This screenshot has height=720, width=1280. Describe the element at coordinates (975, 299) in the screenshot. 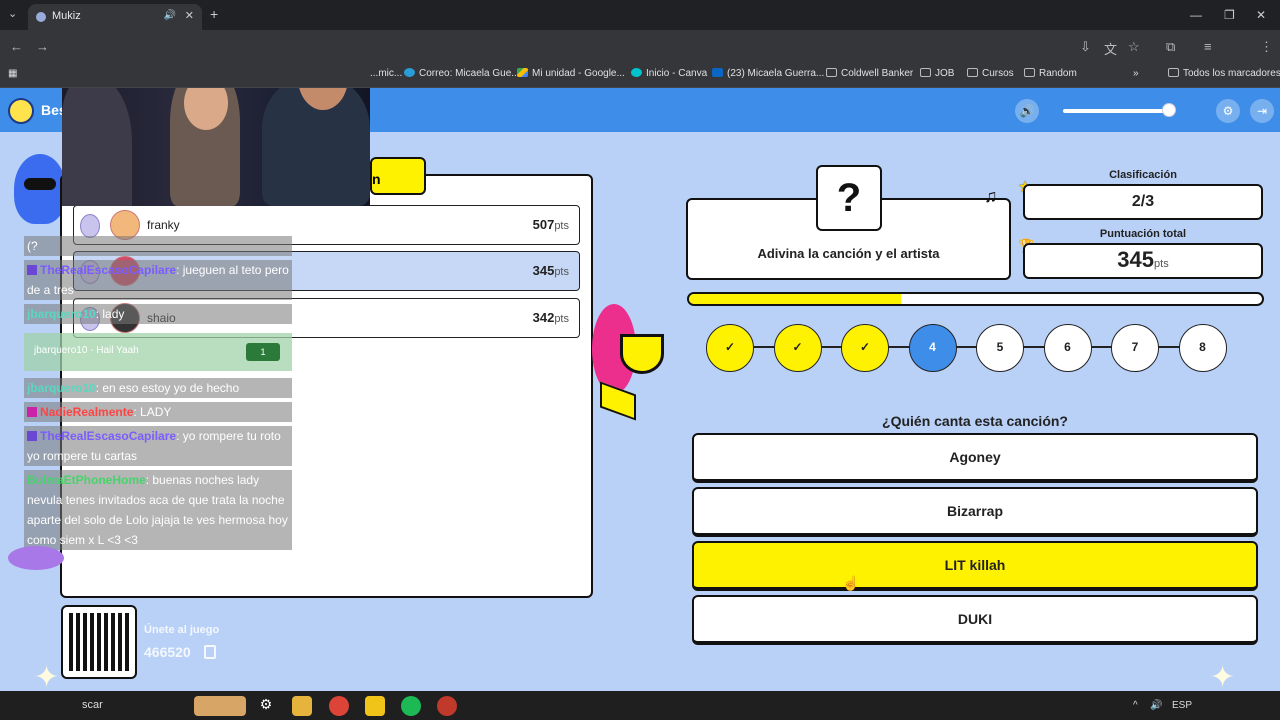

I see `round-progress-bar` at that location.